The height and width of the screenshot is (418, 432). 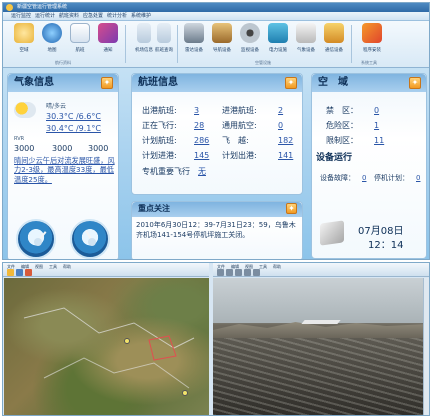 What do you see at coordinates (280, 111) in the screenshot?
I see `flight-value: 2` at bounding box center [280, 111].